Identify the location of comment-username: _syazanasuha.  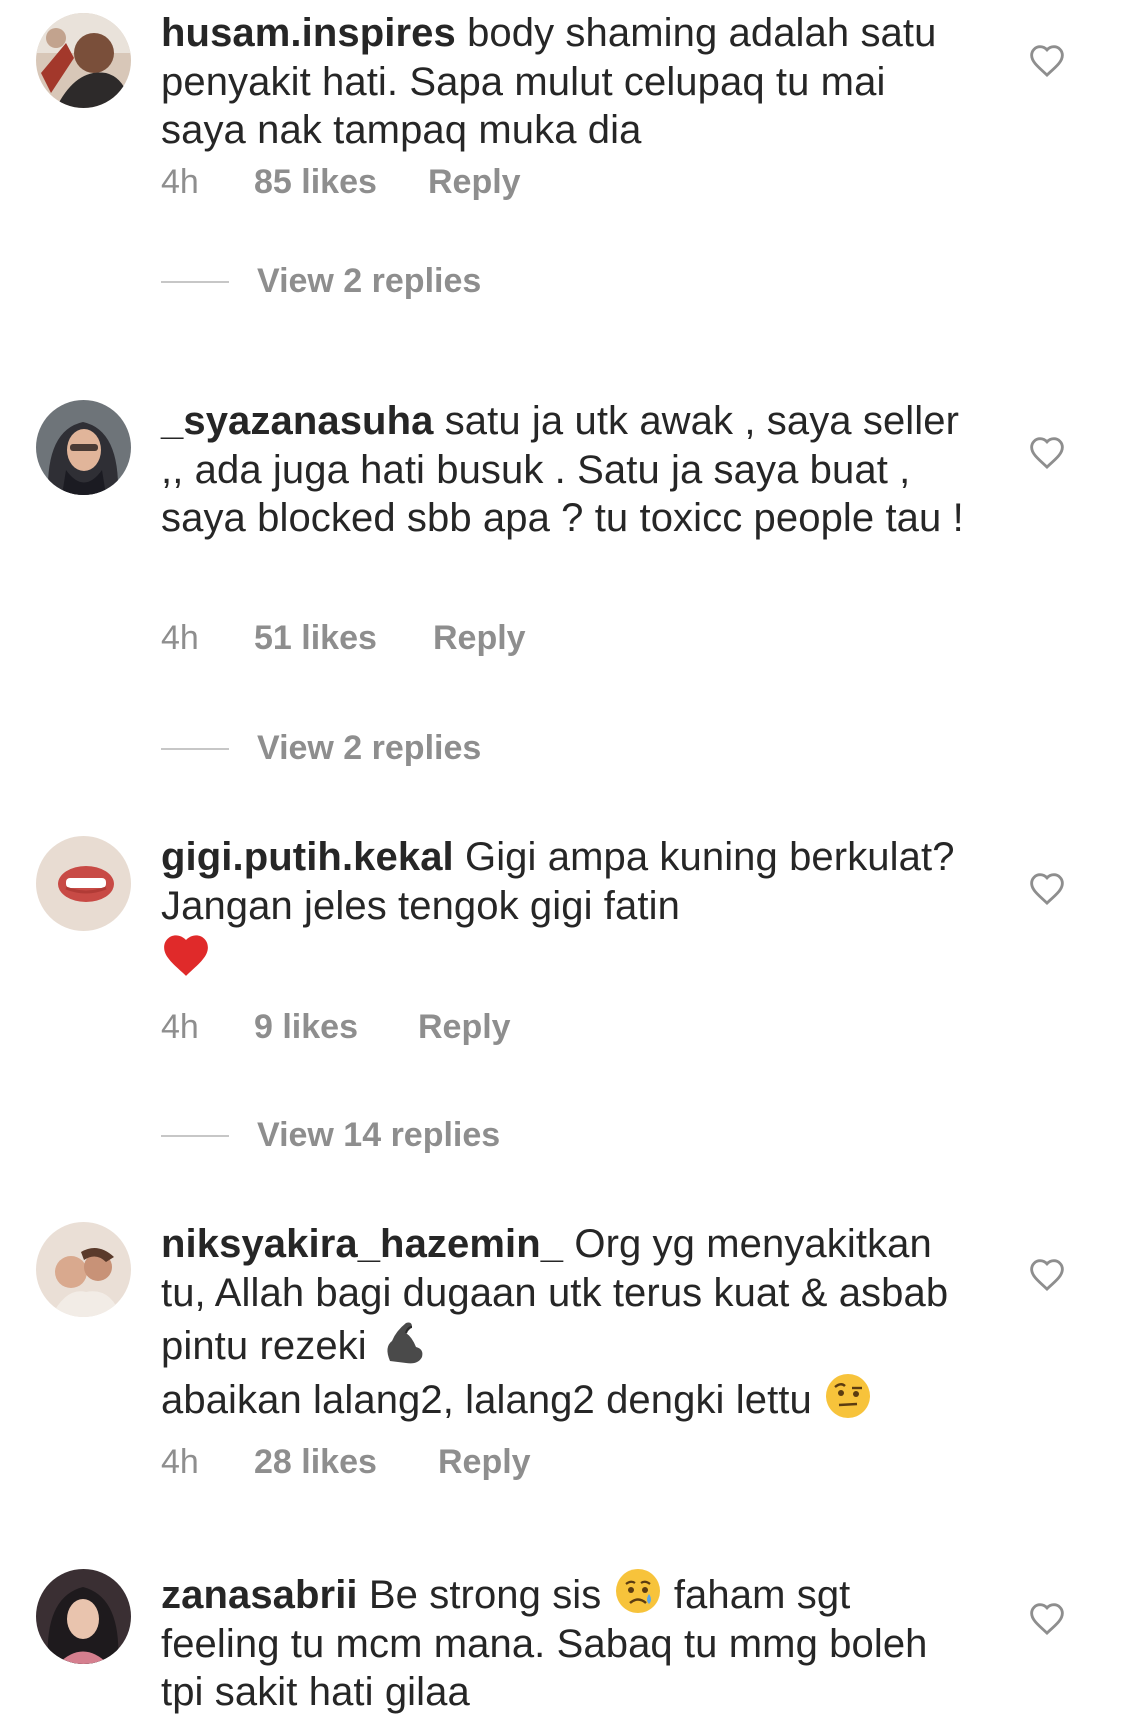
(297, 421).